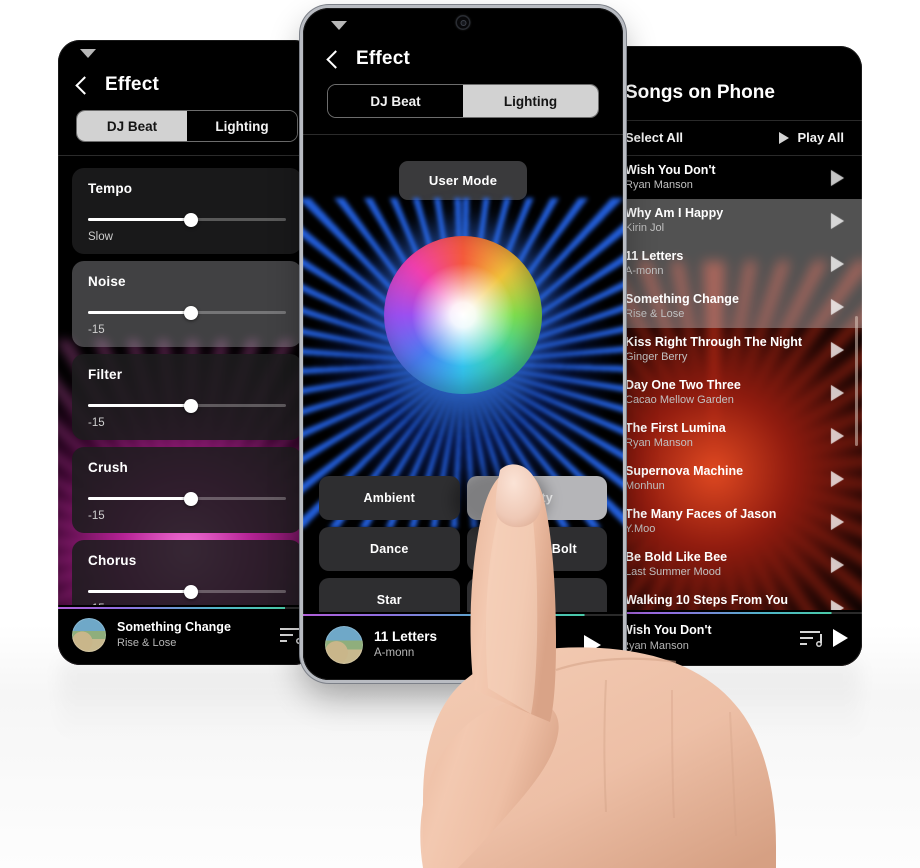  What do you see at coordinates (187, 397) in the screenshot?
I see `slider-card-filter: Filter -15` at bounding box center [187, 397].